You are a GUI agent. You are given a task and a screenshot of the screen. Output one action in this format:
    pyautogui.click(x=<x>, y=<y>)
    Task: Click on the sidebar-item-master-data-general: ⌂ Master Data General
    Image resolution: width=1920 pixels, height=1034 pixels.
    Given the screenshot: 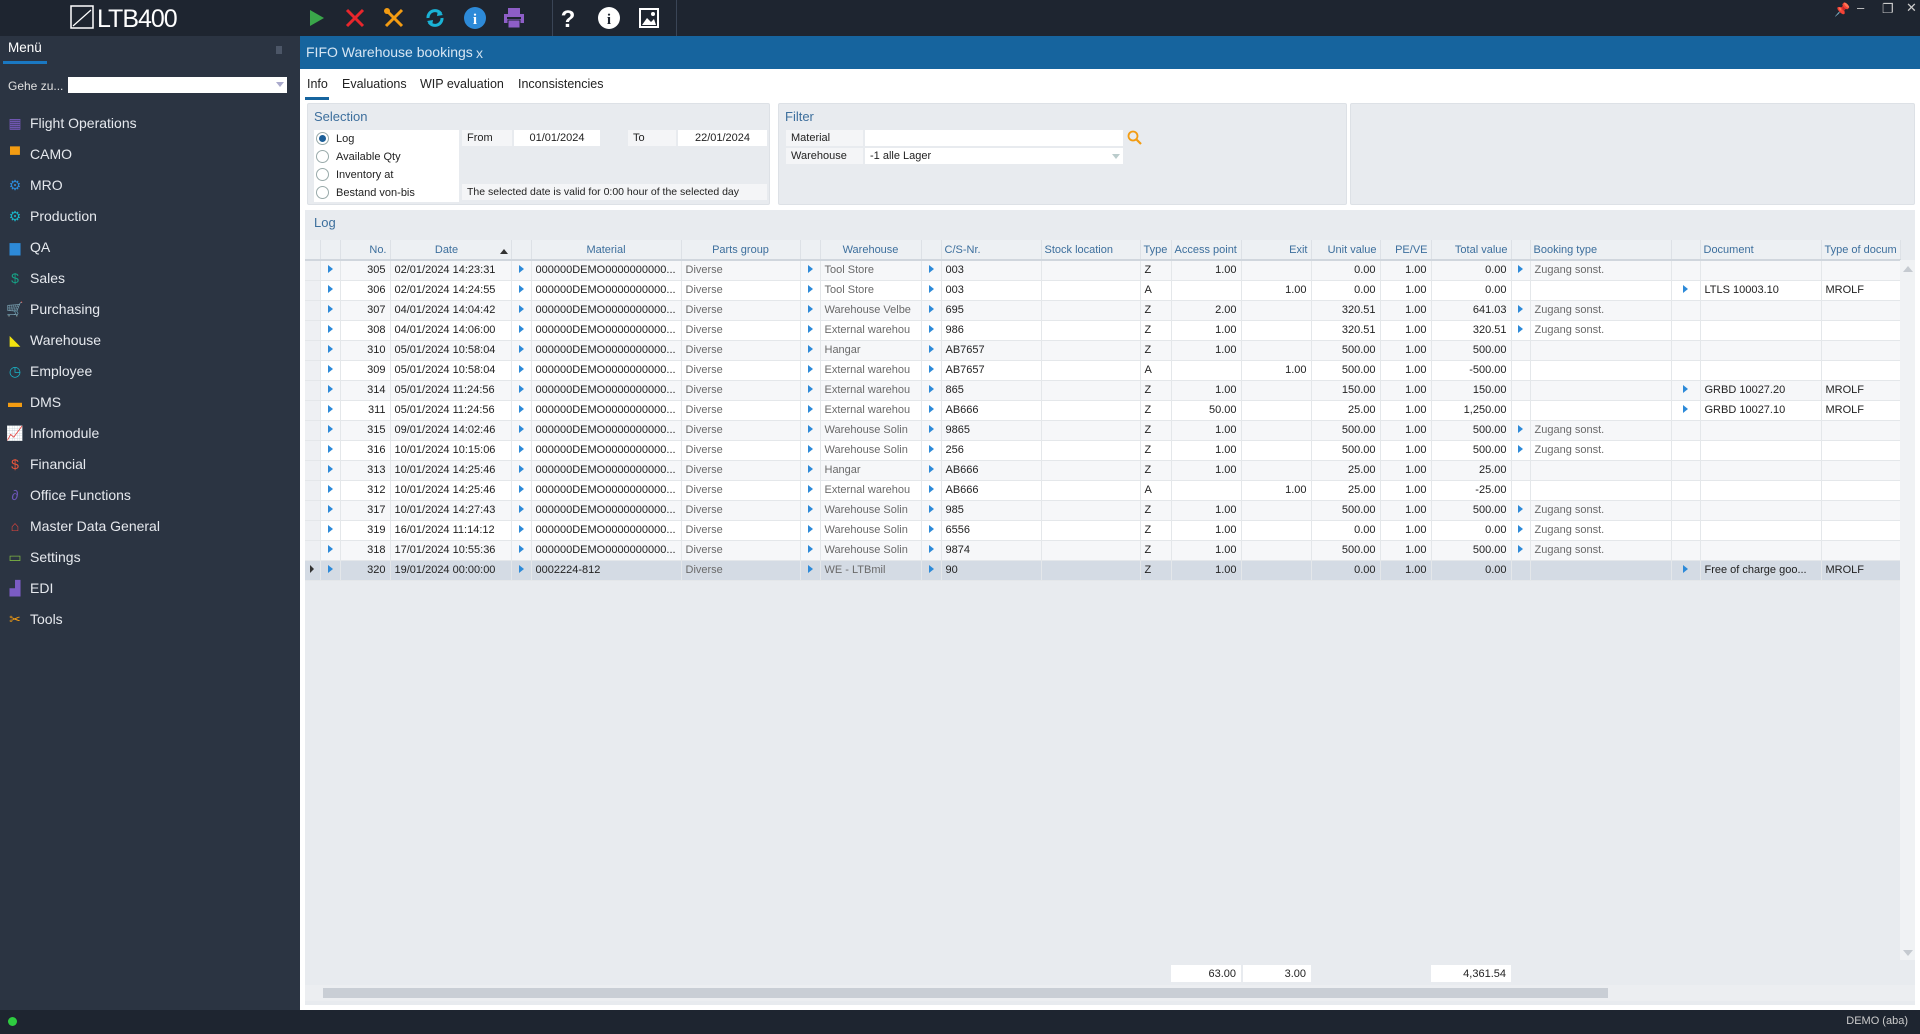 What is the action you would take?
    pyautogui.click(x=151, y=526)
    